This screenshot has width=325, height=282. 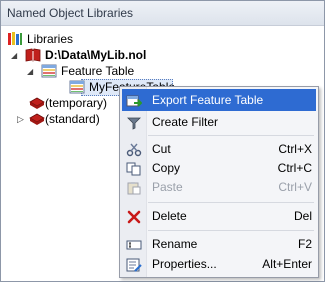 I want to click on tree-label-feature-table: Feature Table, so click(x=98, y=71).